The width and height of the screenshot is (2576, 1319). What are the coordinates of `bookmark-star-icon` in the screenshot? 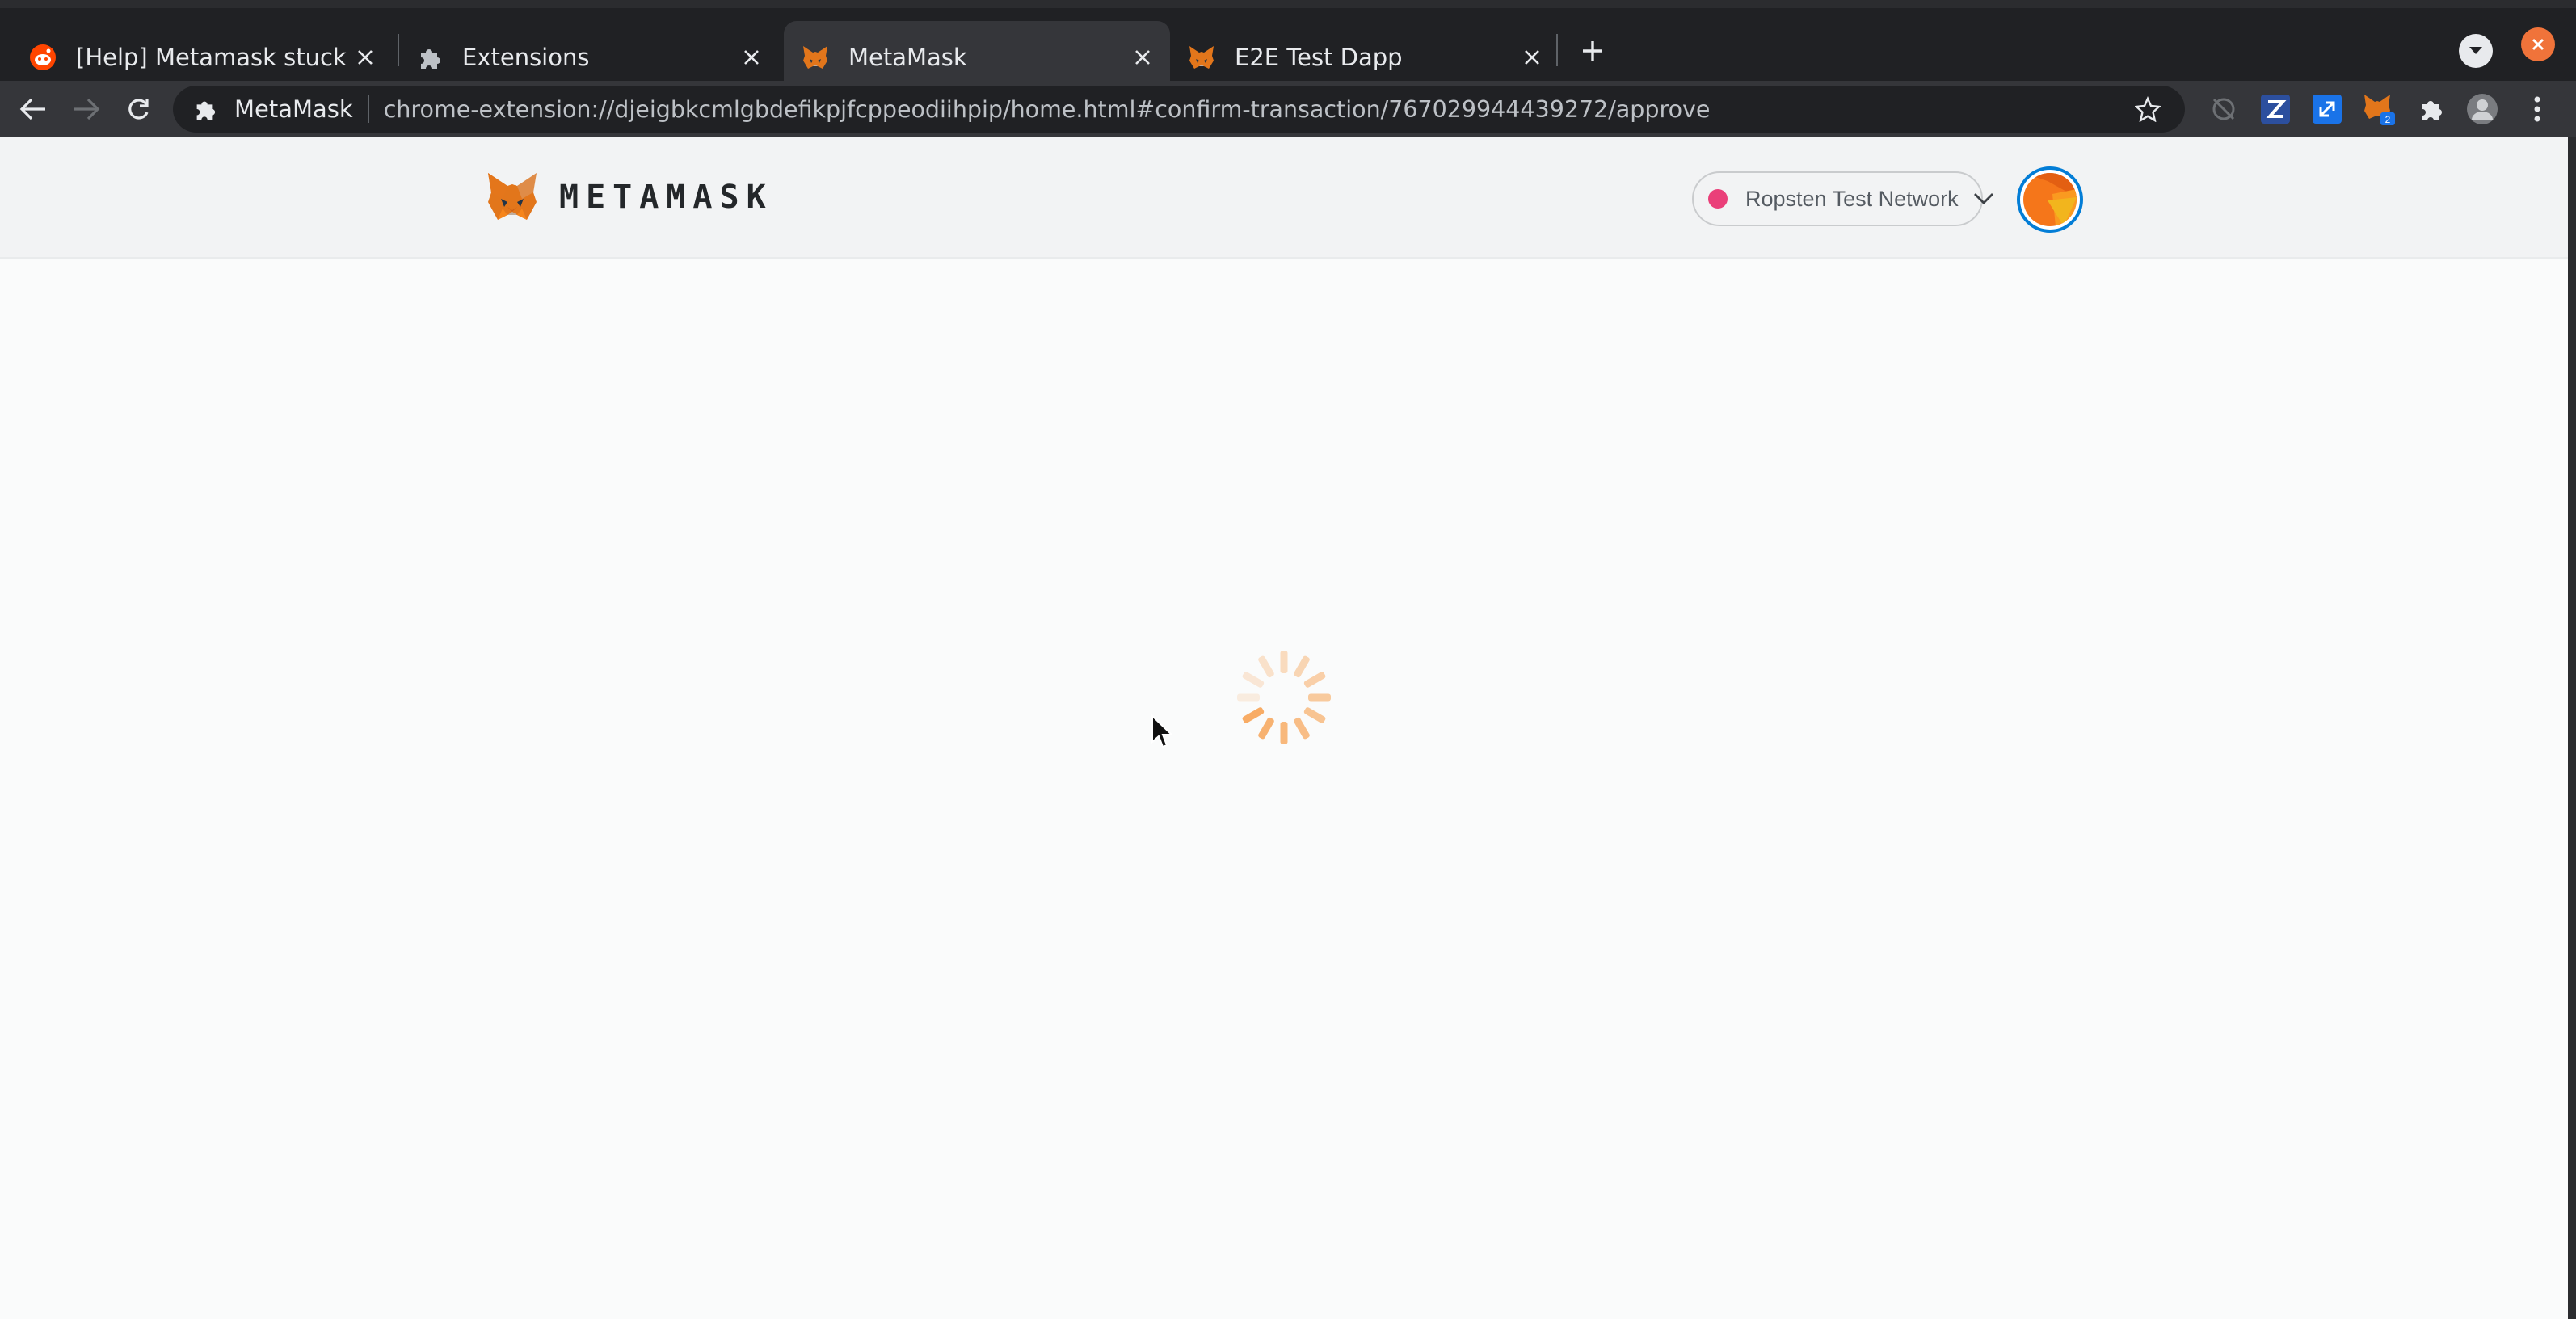 It's located at (2148, 109).